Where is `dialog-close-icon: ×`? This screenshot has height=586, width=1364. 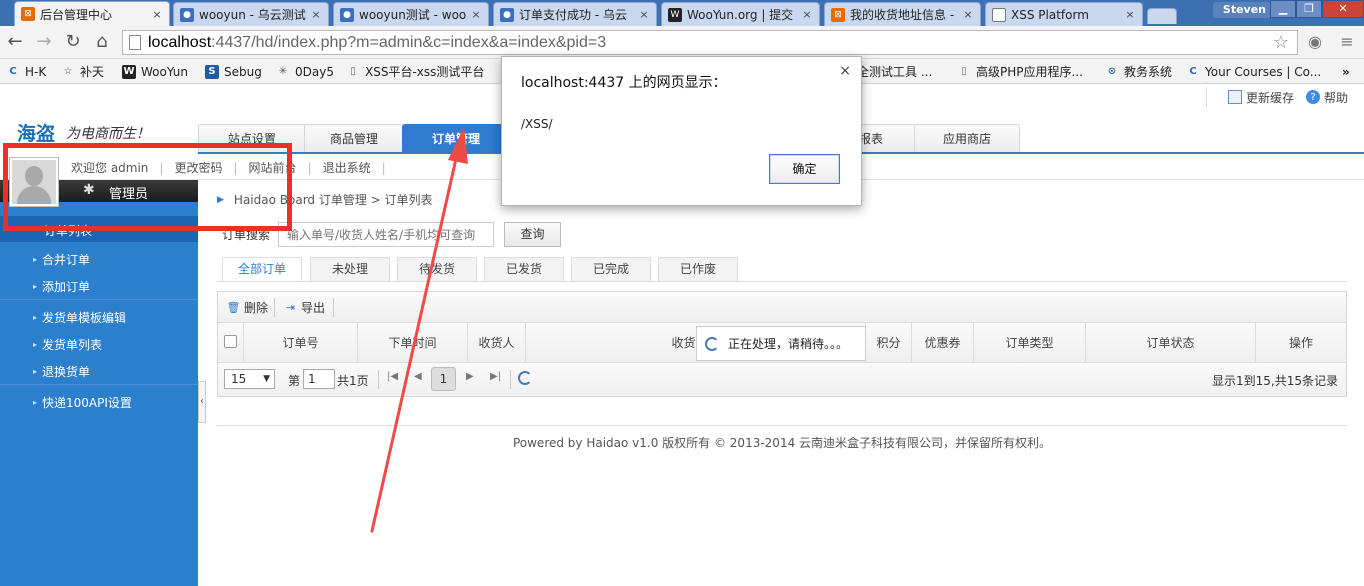
dialog-close-icon: × is located at coordinates (845, 71).